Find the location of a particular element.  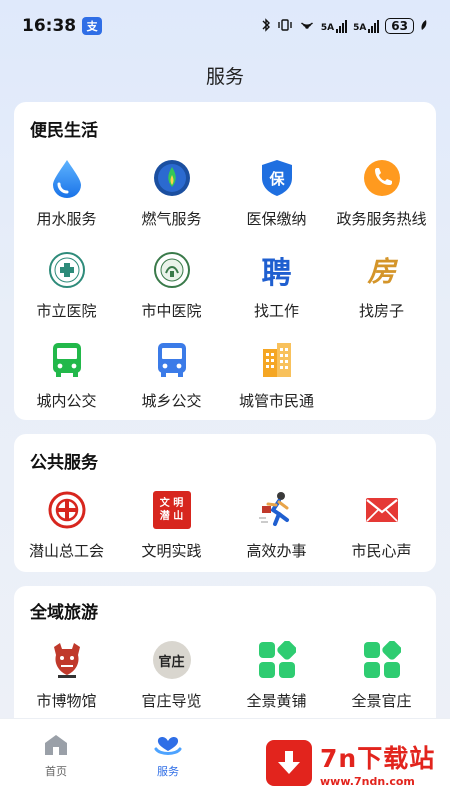

status-left: 16:38 支 is located at coordinates (62, 26).